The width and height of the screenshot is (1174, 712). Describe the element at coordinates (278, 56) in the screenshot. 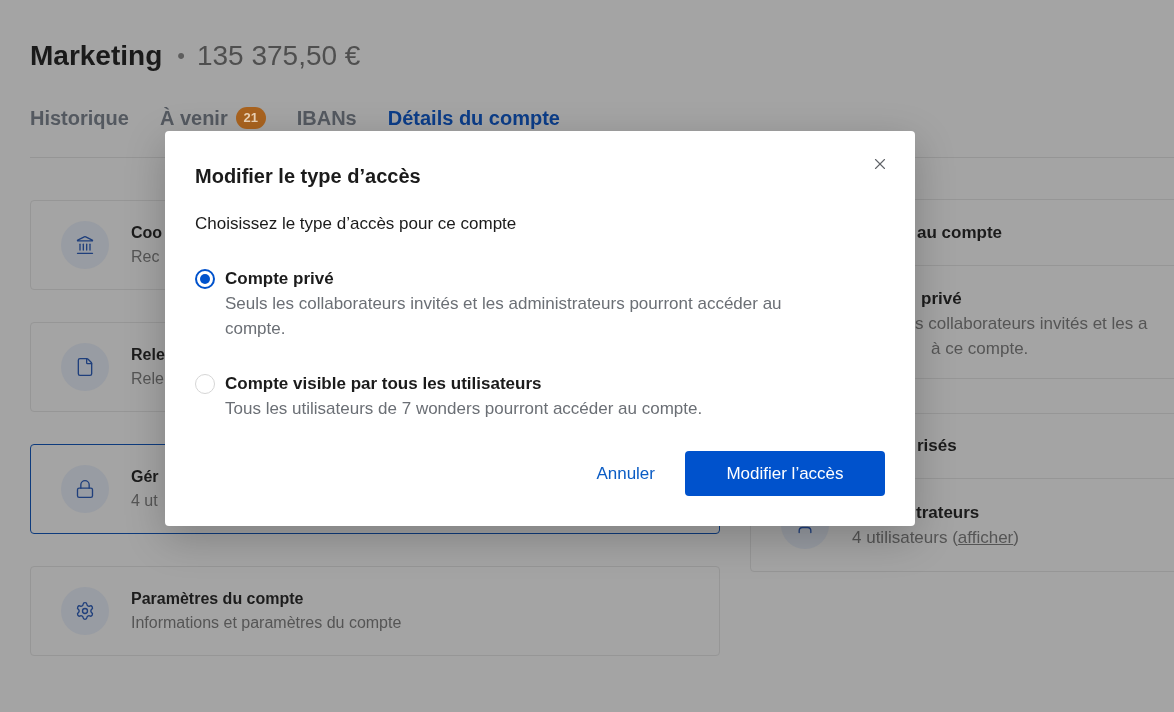

I see `balance-amount: 135 375,50 €` at that location.